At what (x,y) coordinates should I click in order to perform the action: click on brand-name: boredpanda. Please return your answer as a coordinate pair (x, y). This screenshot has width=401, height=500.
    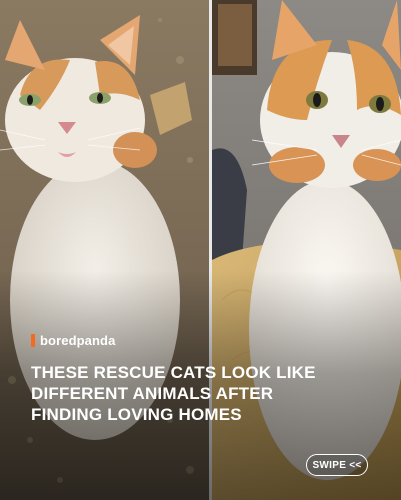
    Looking at the image, I should click on (78, 340).